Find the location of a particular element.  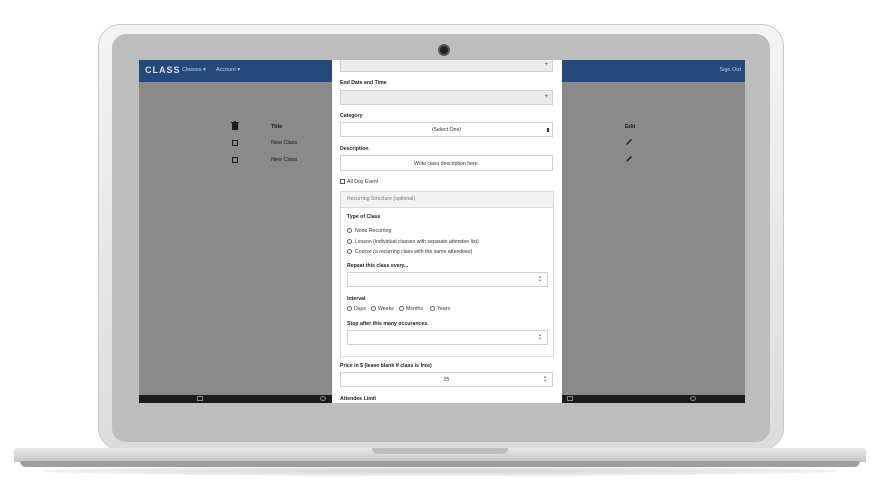

end-date-label: End Date and Time is located at coordinates (363, 83).